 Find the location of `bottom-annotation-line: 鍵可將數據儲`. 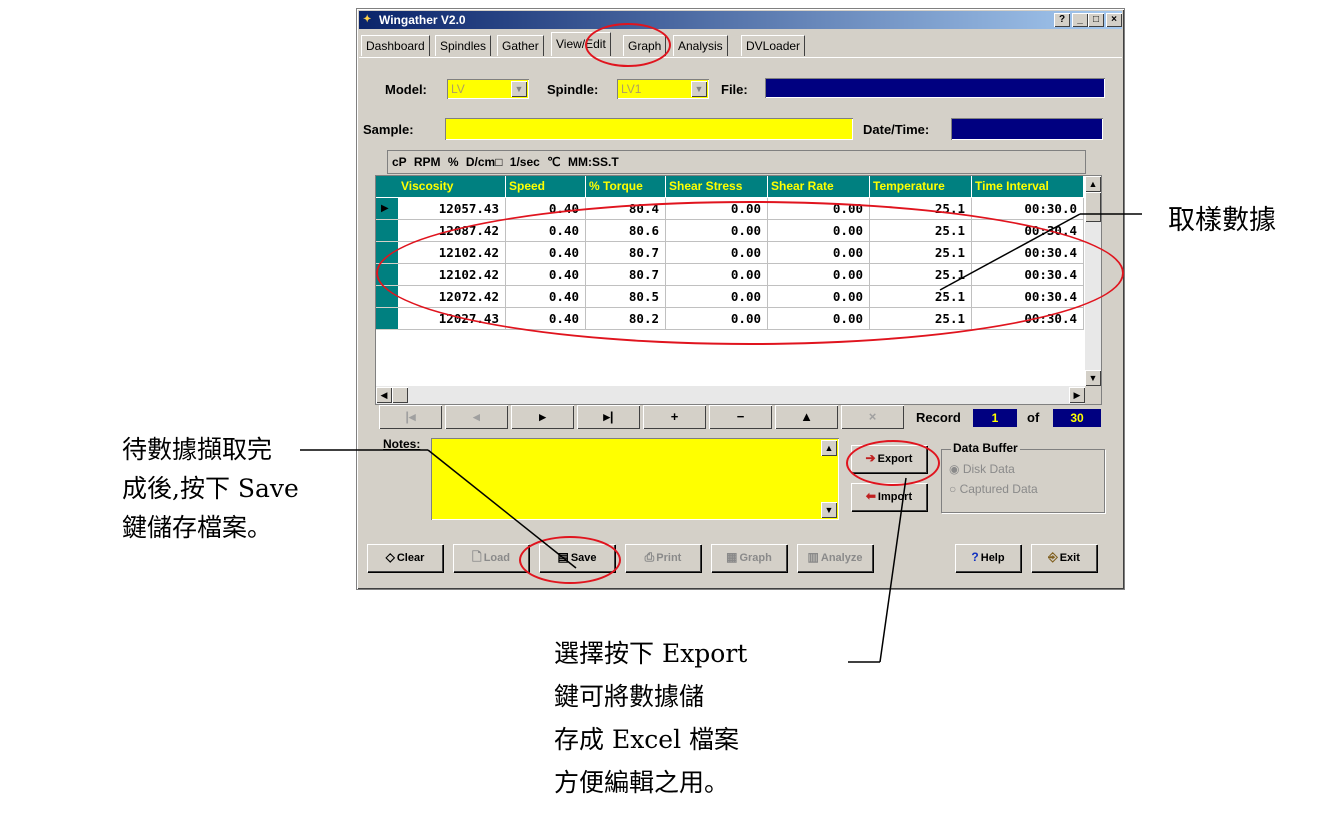

bottom-annotation-line: 鍵可將數據儲 is located at coordinates (629, 696).